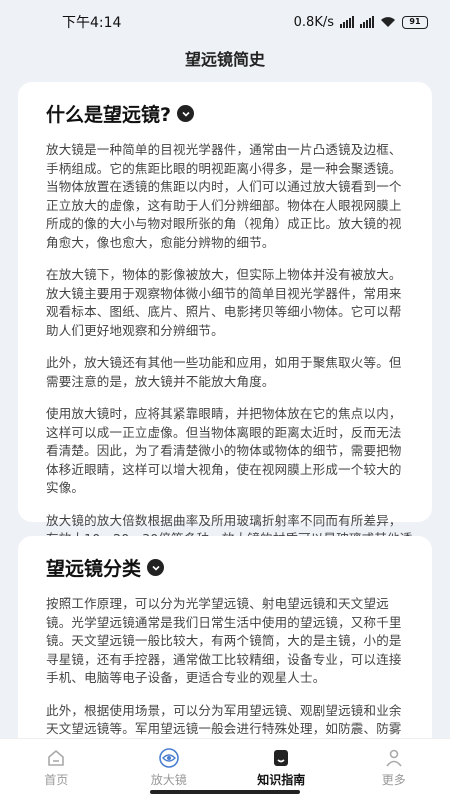  Describe the element at coordinates (313, 22) in the screenshot. I see `network-speed: 0.8K/s` at that location.